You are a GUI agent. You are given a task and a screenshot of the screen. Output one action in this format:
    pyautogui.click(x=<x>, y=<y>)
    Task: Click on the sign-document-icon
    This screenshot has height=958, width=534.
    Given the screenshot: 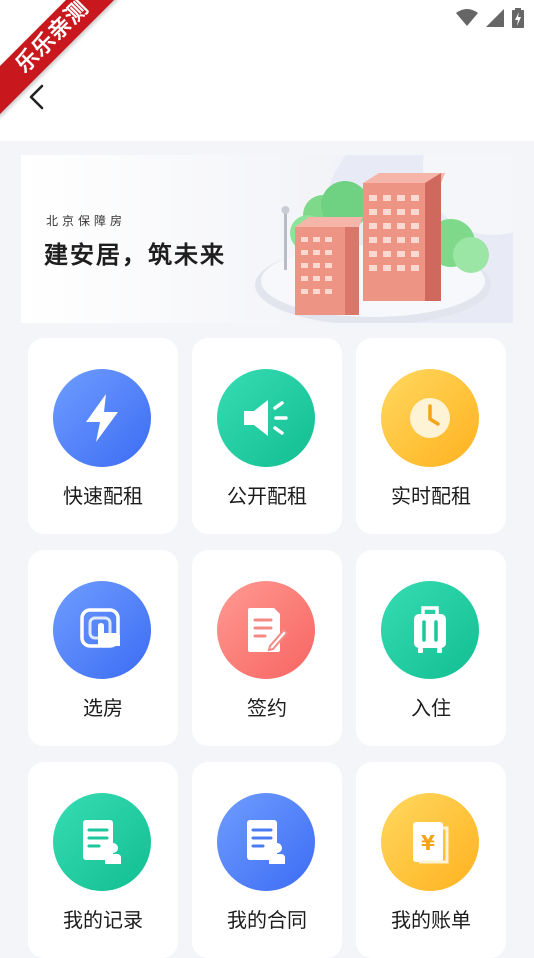 What is the action you would take?
    pyautogui.click(x=266, y=630)
    